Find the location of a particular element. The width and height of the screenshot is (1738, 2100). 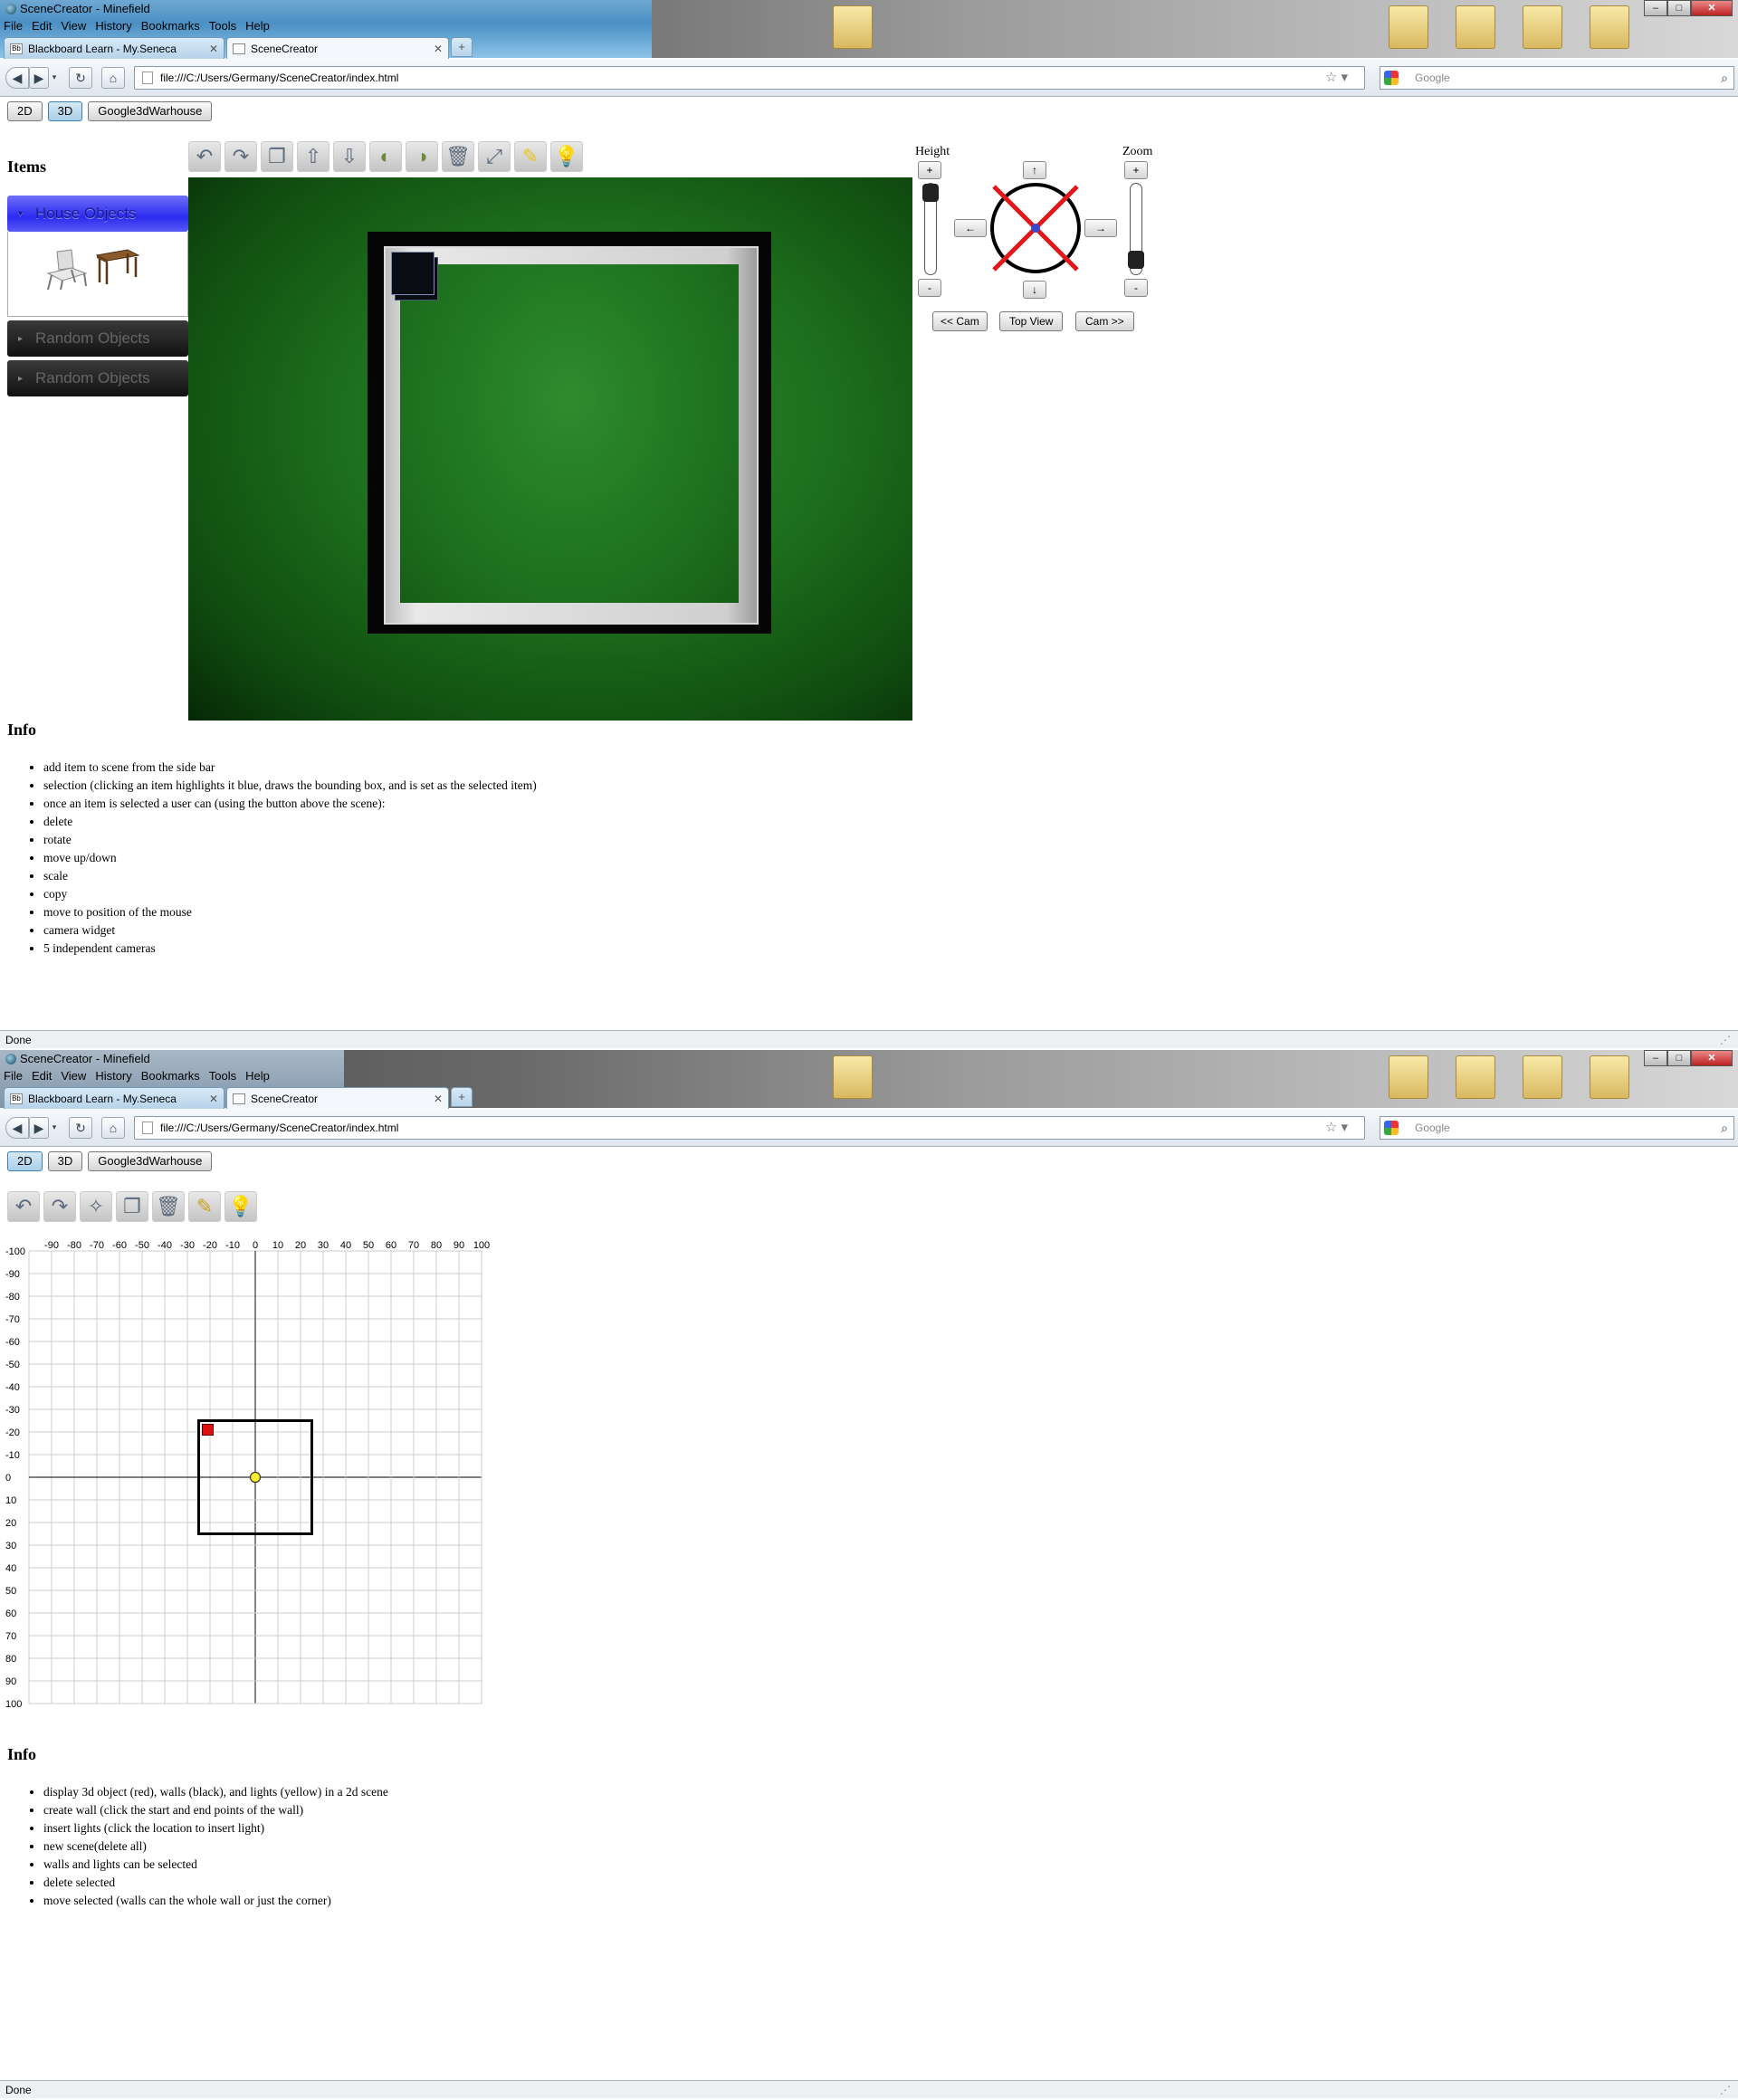

pan-left-button: ← is located at coordinates (970, 228).